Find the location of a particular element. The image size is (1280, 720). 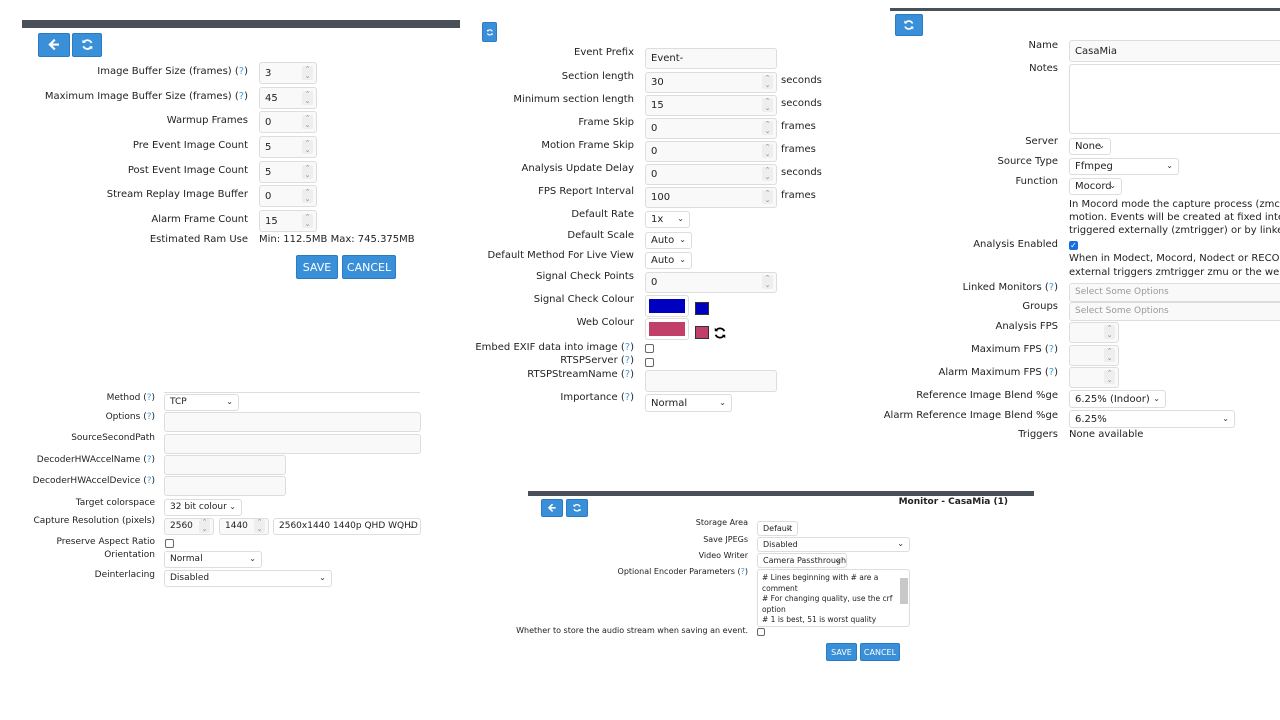

select-field: TCP ⌄ is located at coordinates (201, 402).